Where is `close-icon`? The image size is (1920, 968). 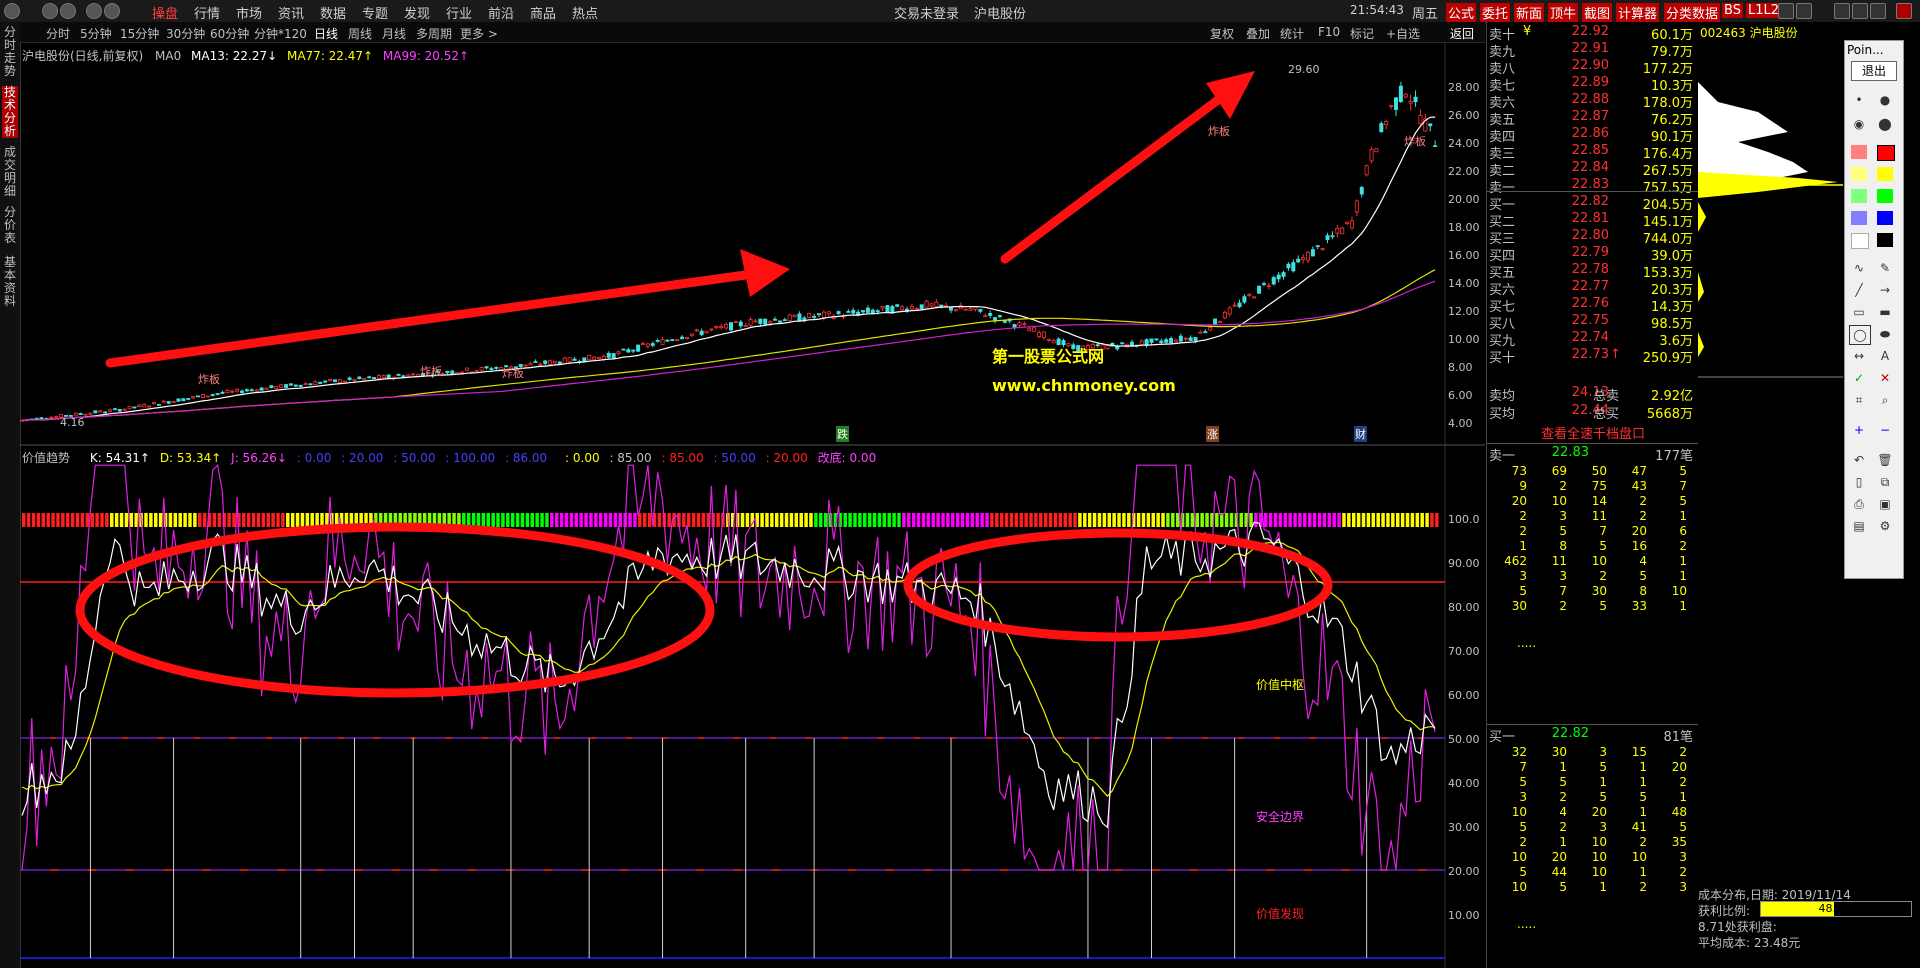
close-icon is located at coordinates (1904, 11).